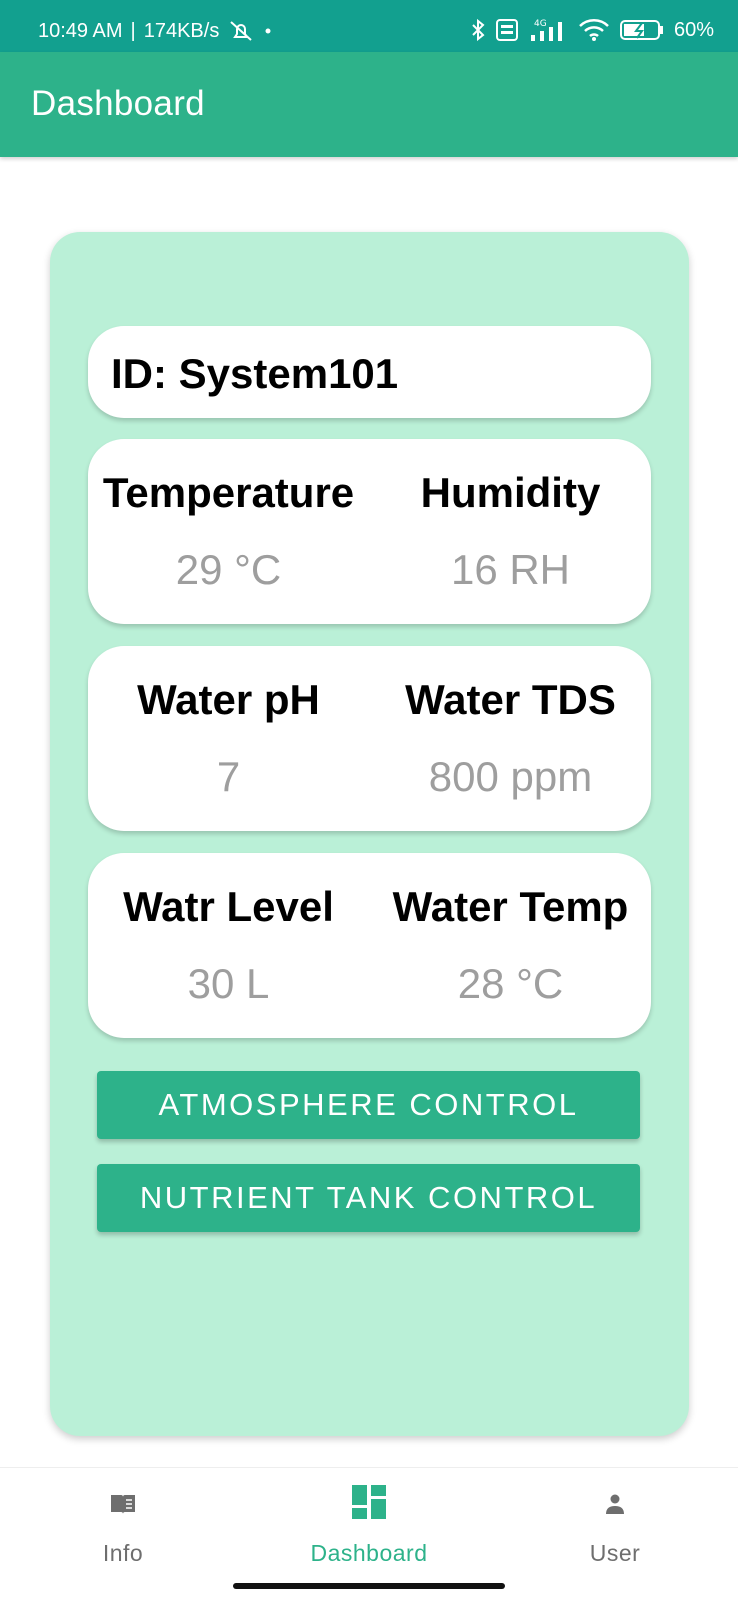 The image size is (738, 1601). I want to click on water-tds-metric: Water TDS 800 ppm, so click(510, 738).